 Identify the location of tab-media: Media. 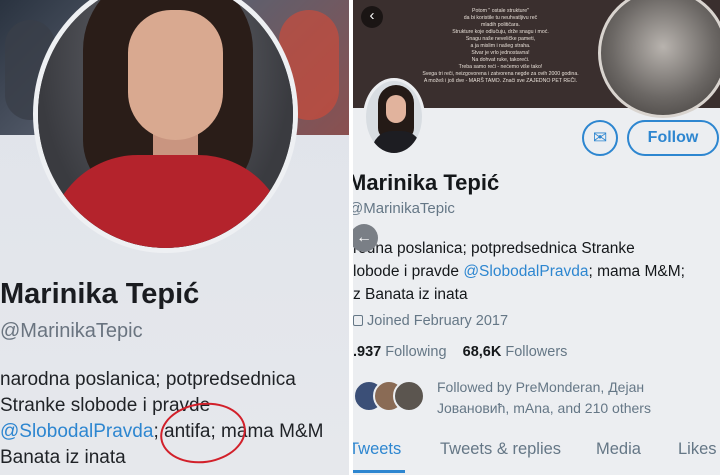
(618, 449).